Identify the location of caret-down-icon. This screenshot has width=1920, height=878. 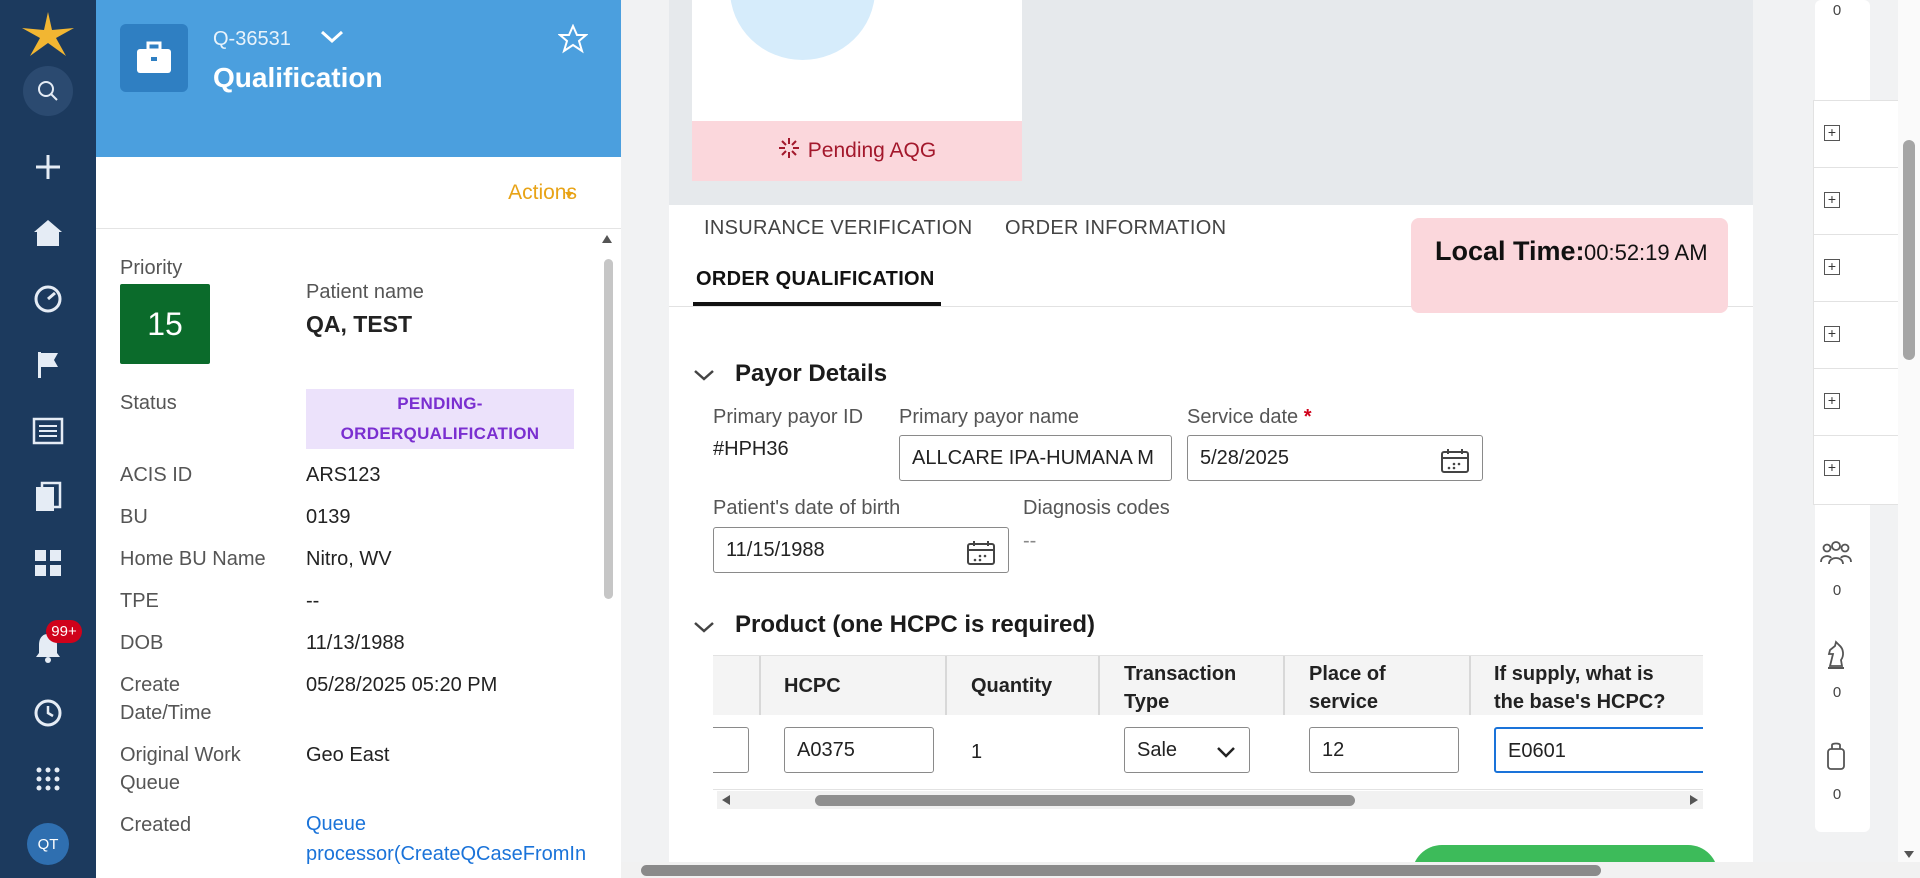
(569, 196).